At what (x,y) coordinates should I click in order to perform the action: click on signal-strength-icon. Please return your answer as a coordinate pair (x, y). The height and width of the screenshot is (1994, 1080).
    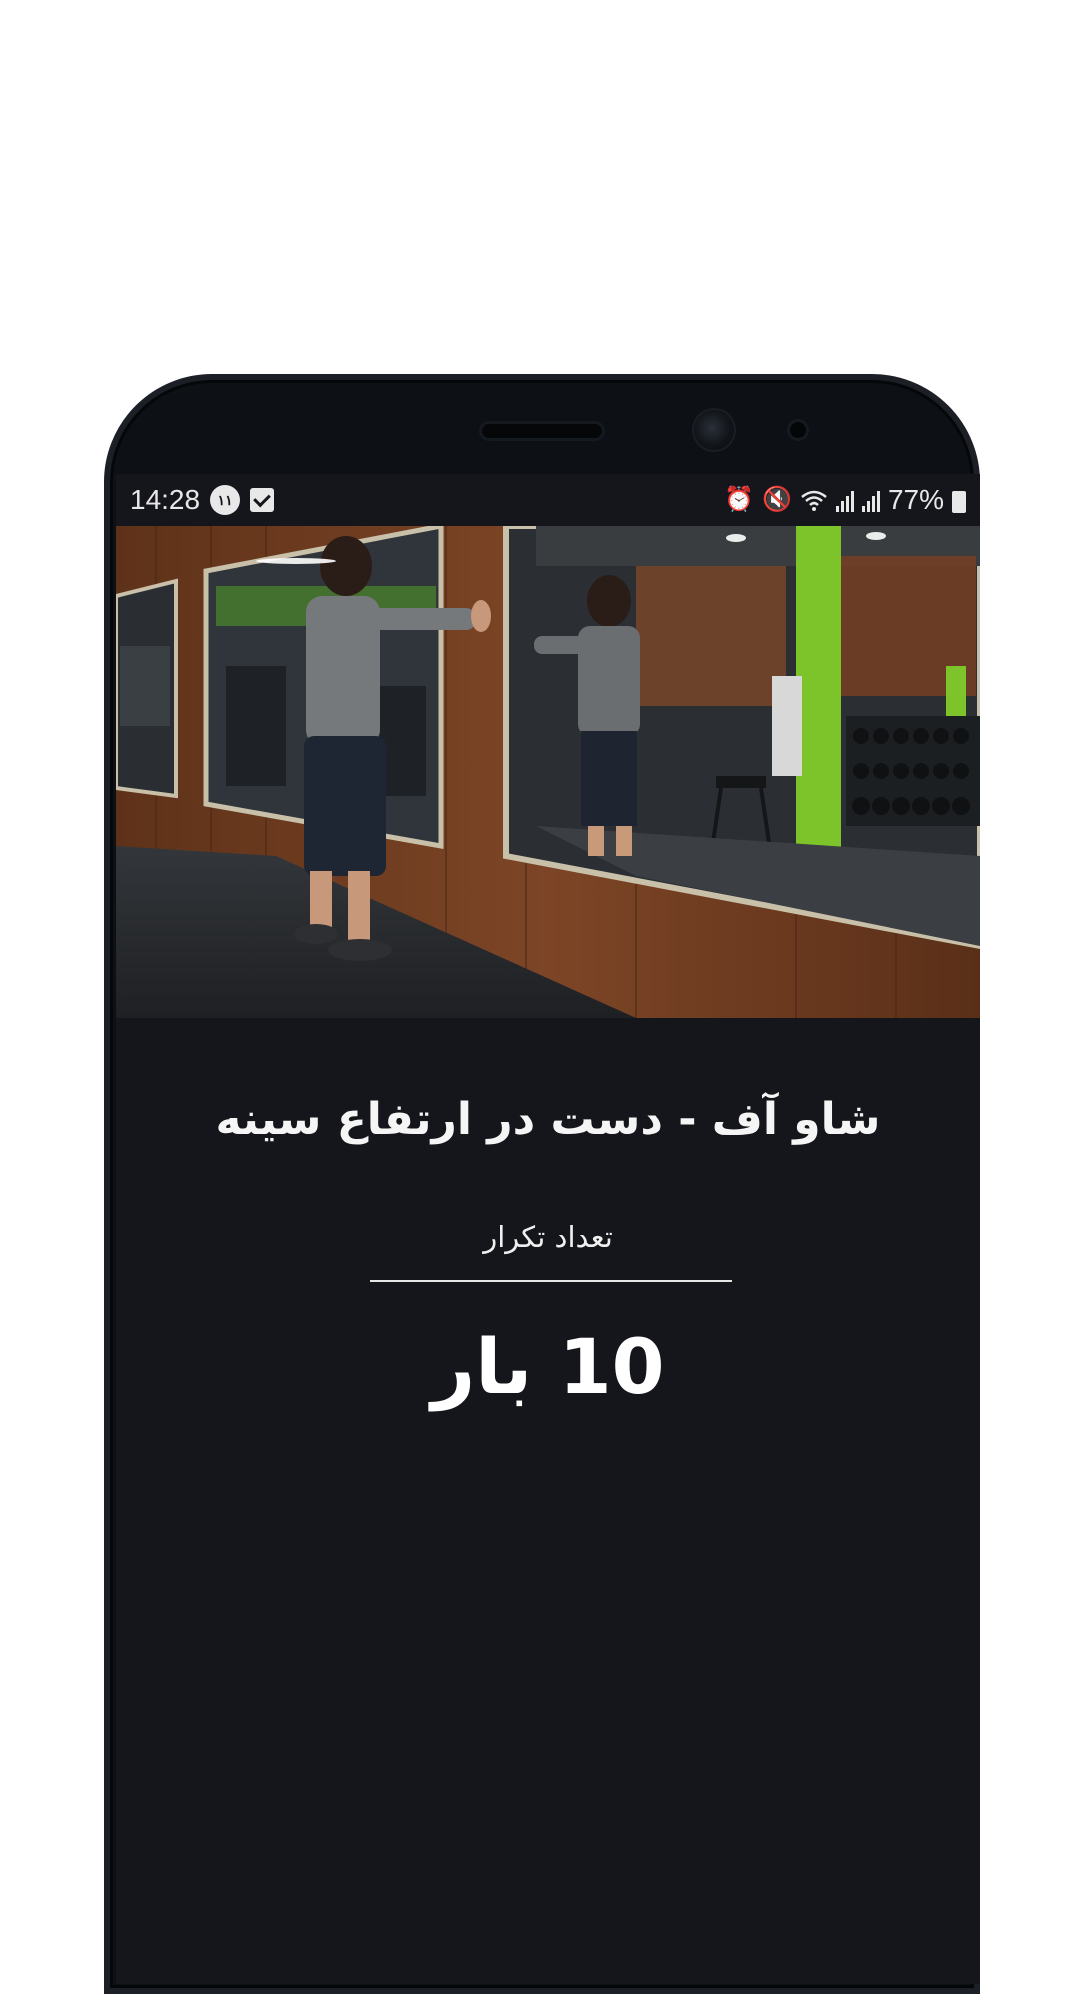
    Looking at the image, I should click on (844, 500).